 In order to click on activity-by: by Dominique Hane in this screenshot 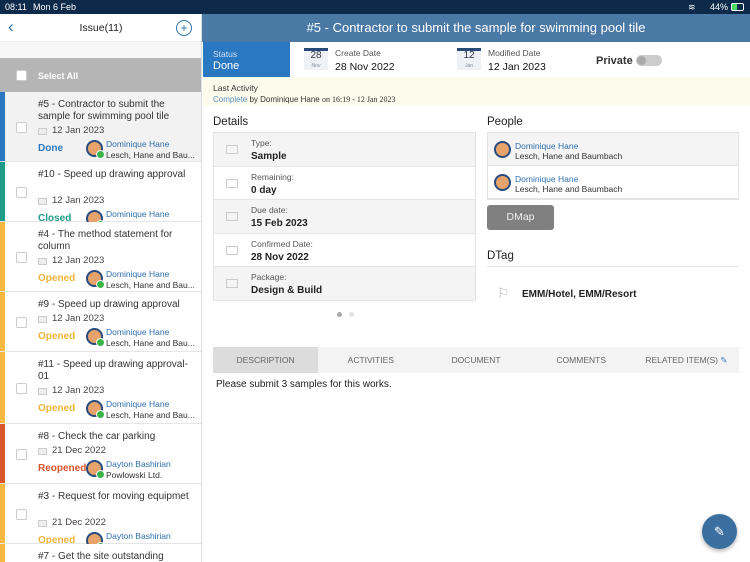, I will do `click(284, 99)`.